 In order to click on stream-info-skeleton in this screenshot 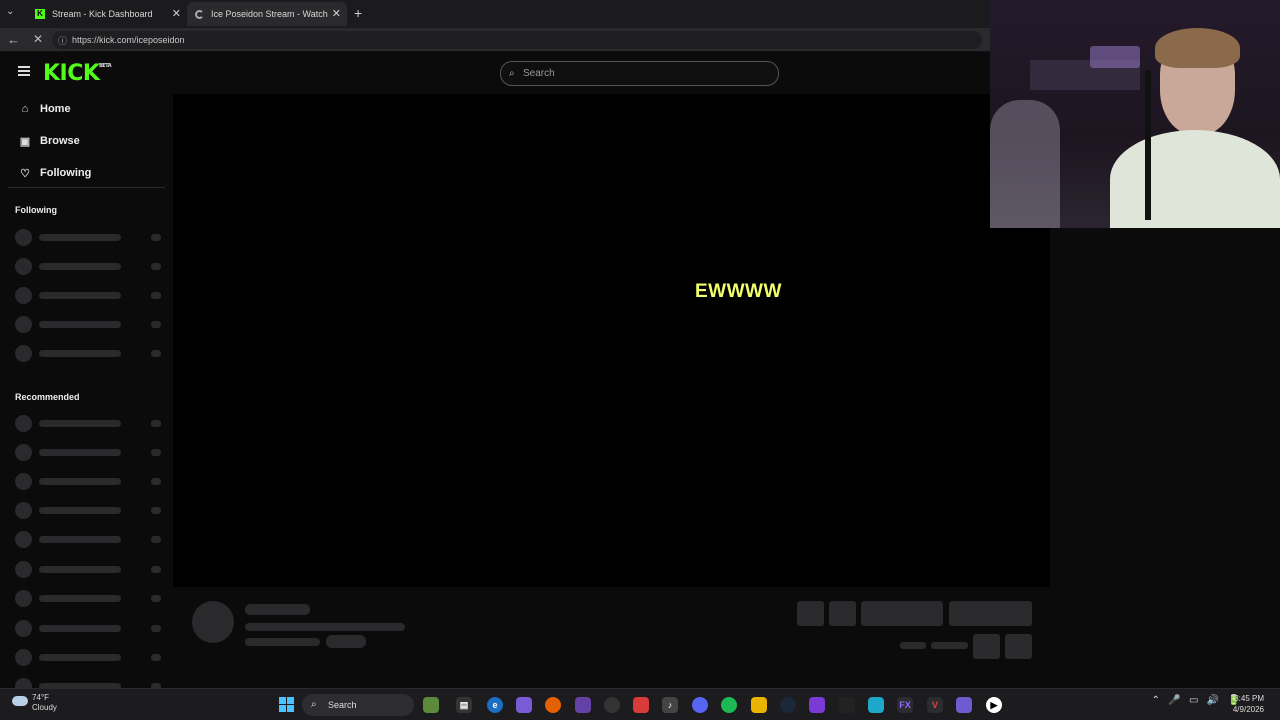, I will do `click(611, 637)`.